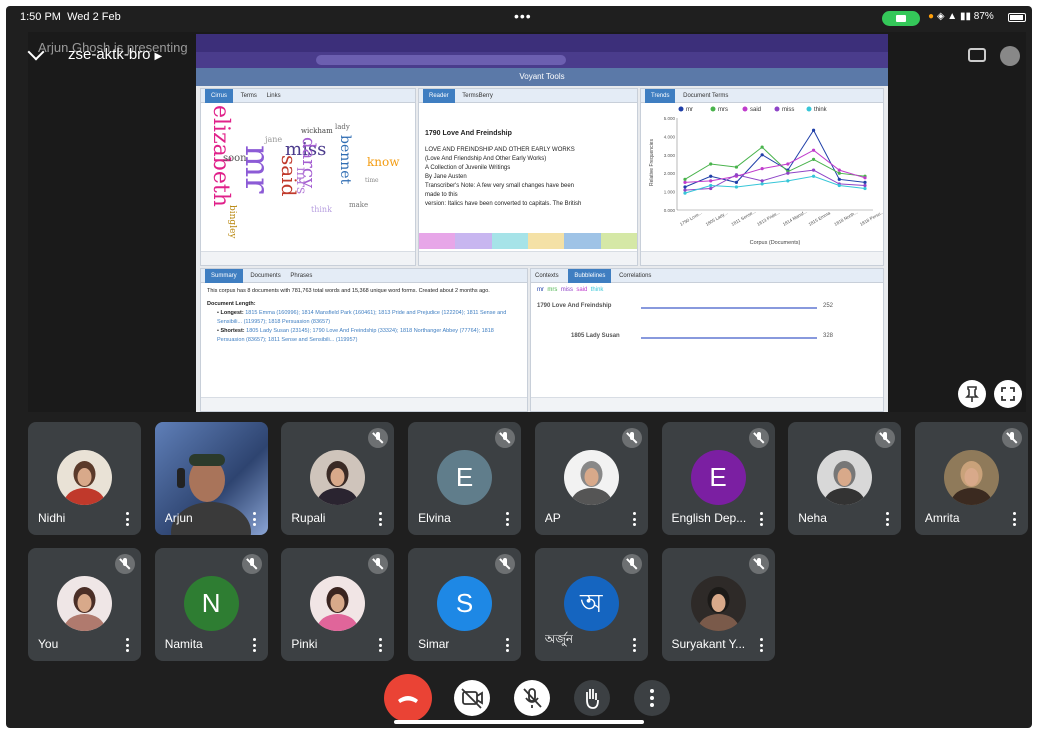 The width and height of the screenshot is (1038, 733). What do you see at coordinates (224, 276) in the screenshot?
I see `tab-summary: Summary` at bounding box center [224, 276].